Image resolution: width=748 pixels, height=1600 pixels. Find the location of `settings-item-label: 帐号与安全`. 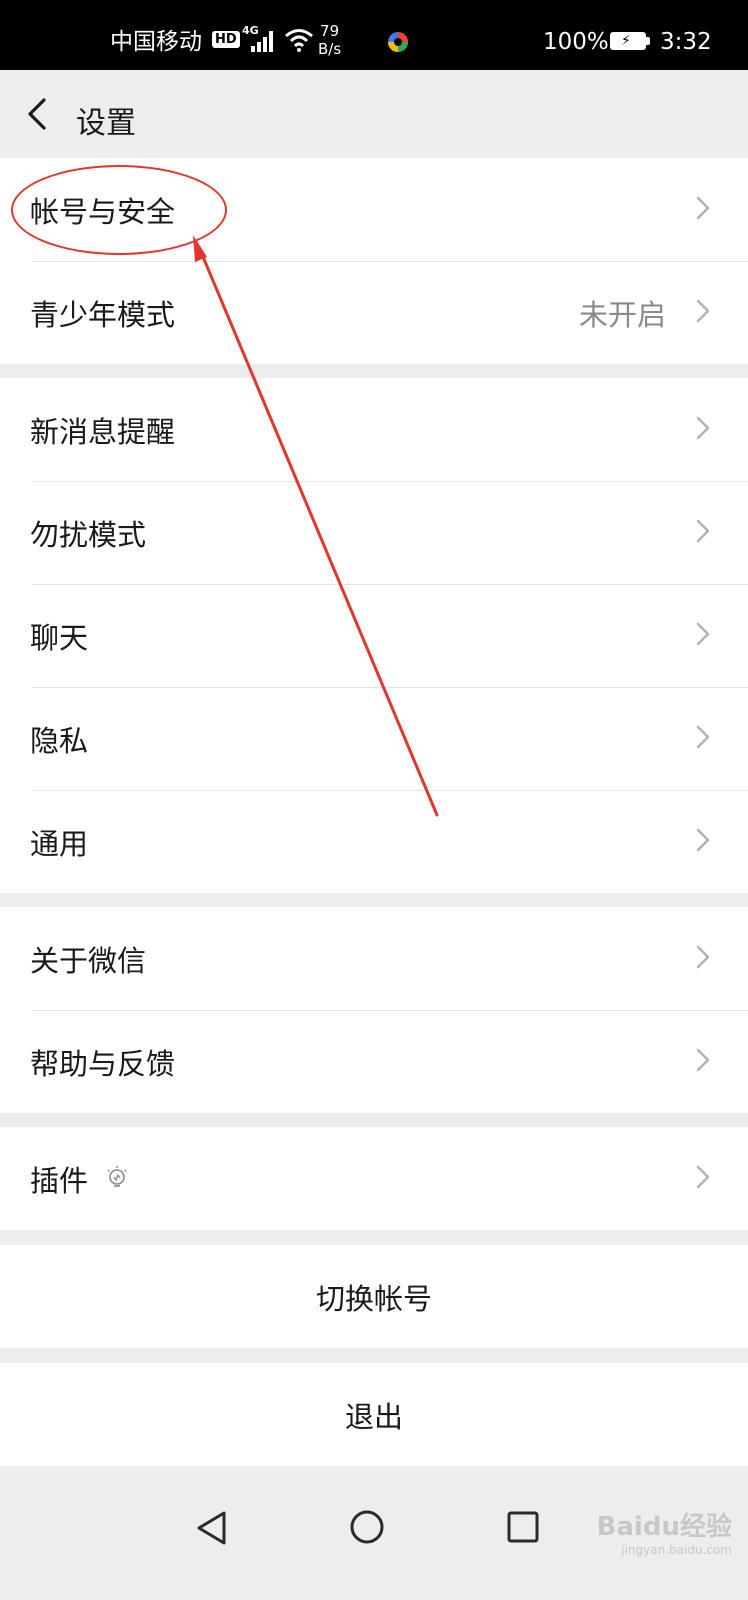

settings-item-label: 帐号与安全 is located at coordinates (103, 211).